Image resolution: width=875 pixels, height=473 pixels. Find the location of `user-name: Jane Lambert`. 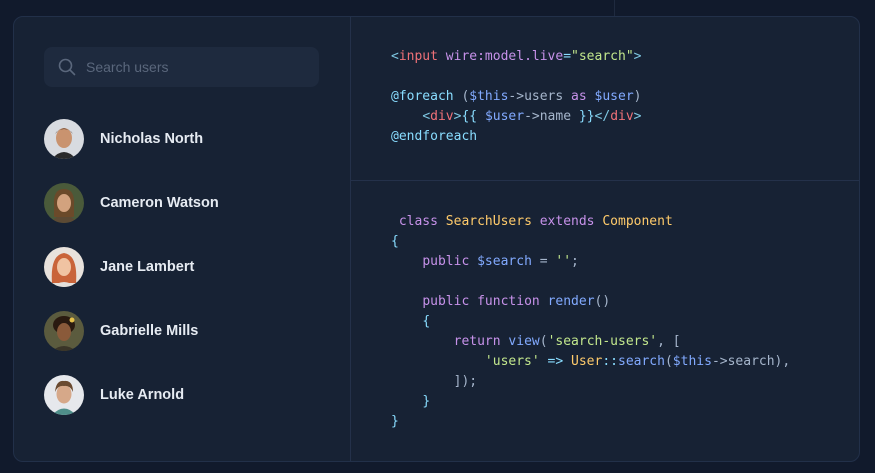

user-name: Jane Lambert is located at coordinates (147, 267).